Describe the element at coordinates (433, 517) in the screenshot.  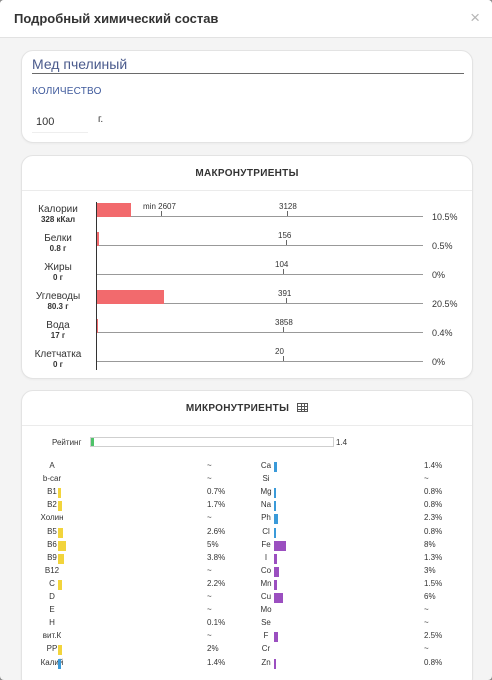
I see `micro-value: 2.3%` at that location.